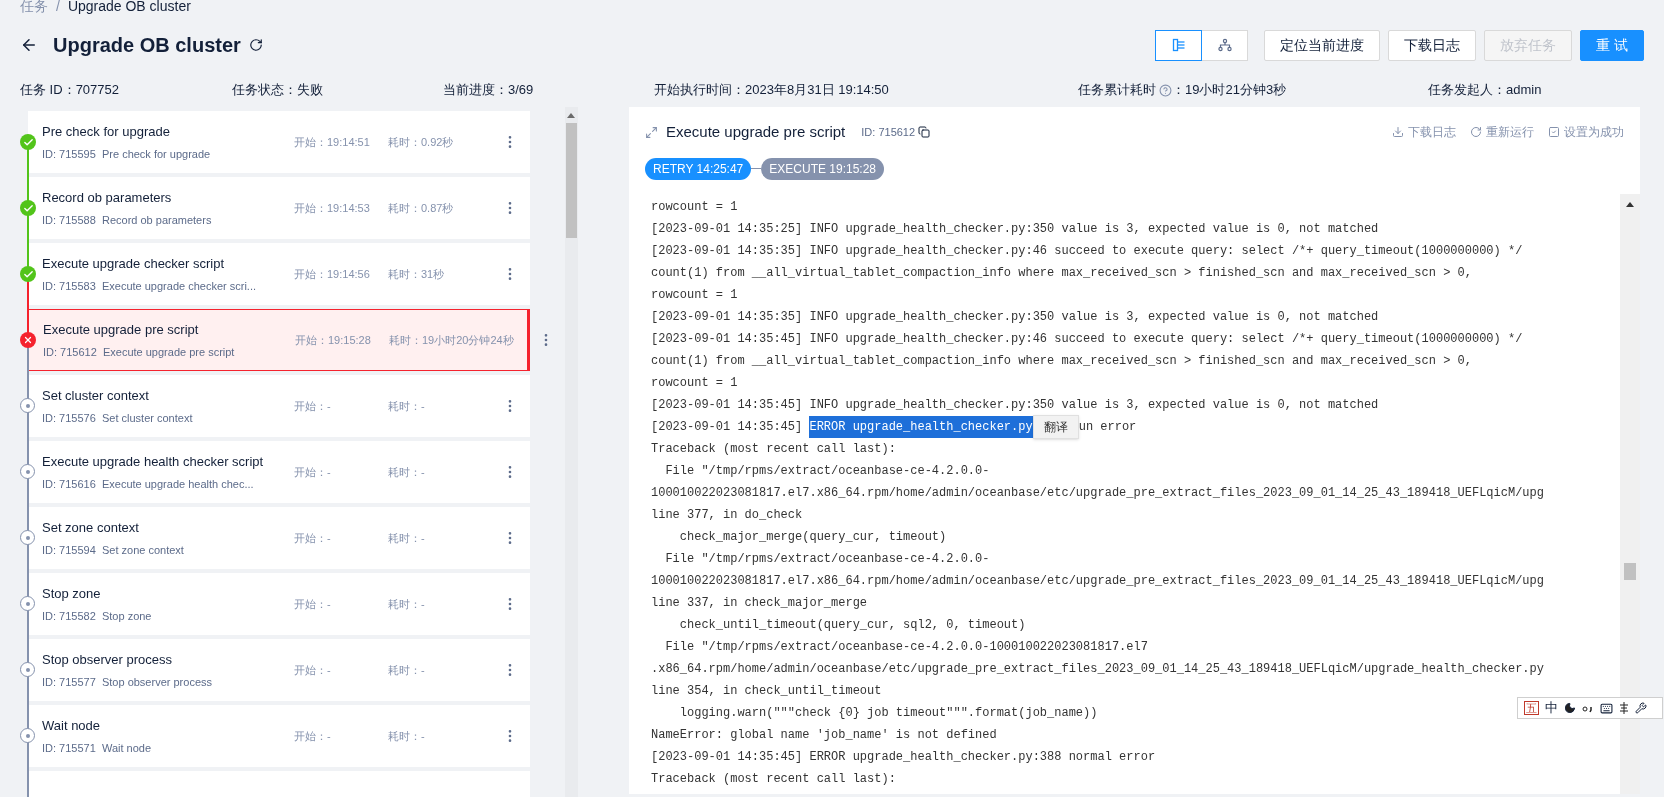 The image size is (1664, 797). What do you see at coordinates (1588, 708) in the screenshot?
I see `punctuation-icon` at bounding box center [1588, 708].